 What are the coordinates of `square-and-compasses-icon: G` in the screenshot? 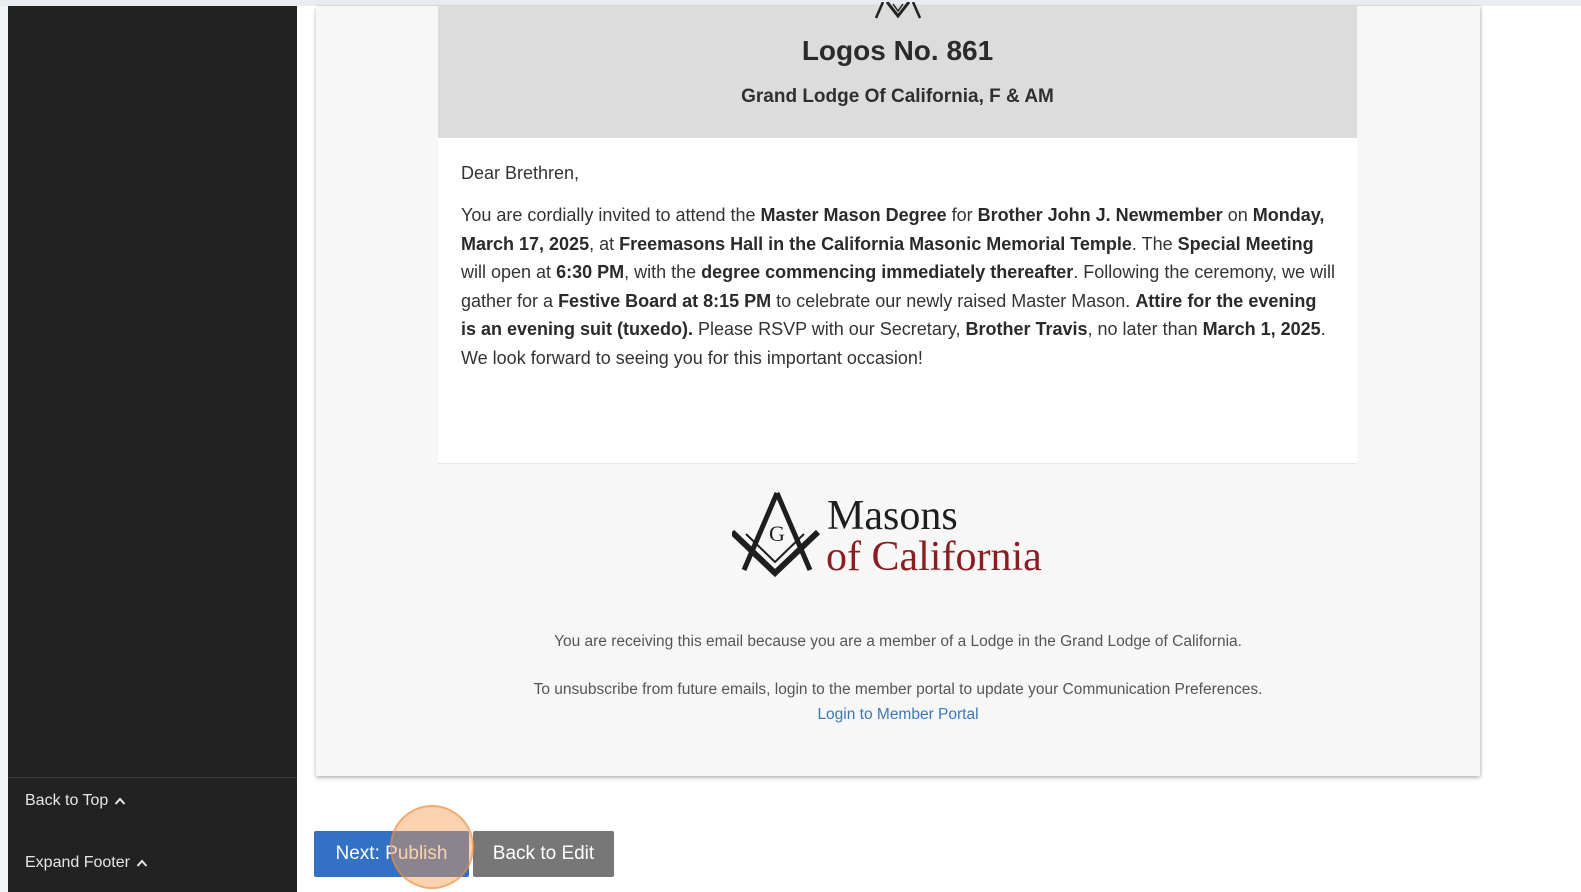 It's located at (776, 535).